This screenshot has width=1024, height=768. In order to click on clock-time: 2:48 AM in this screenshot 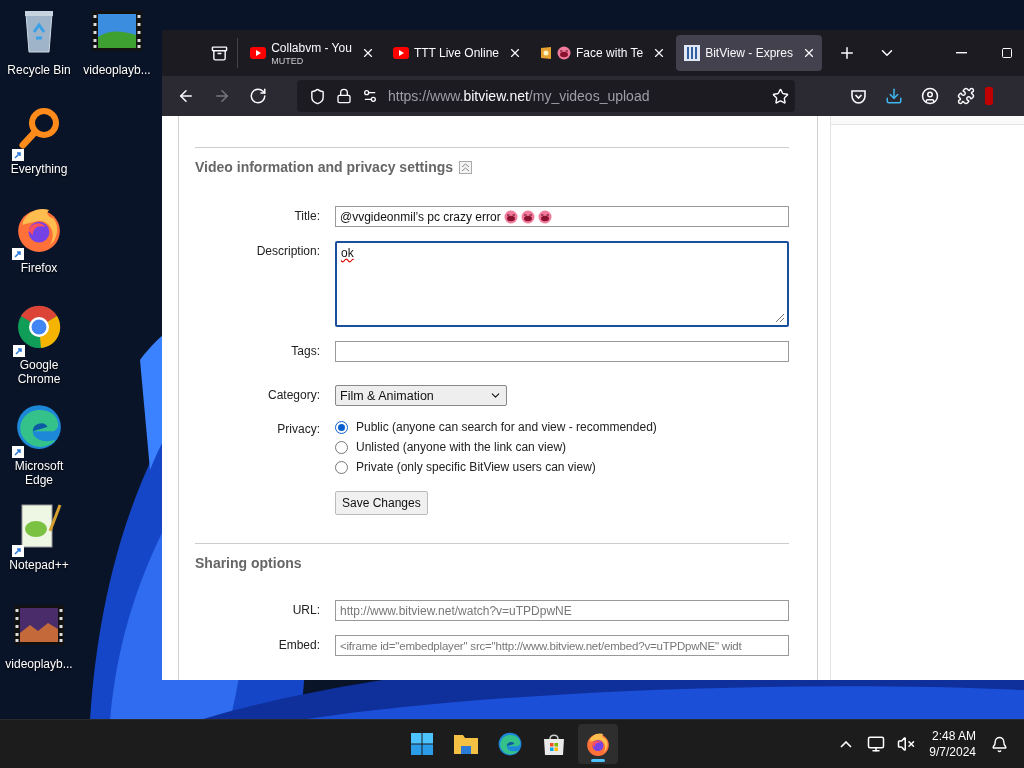, I will do `click(953, 736)`.